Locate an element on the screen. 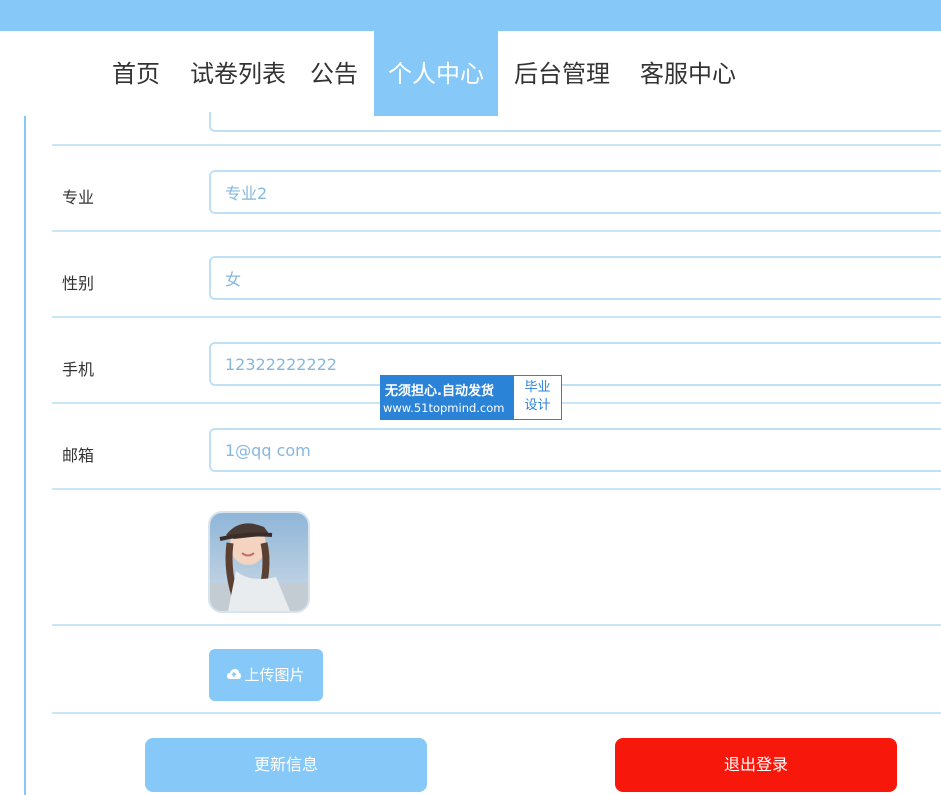  main-nav: 首页 试卷列表 公告 个人中心 后台管理 客服中心 is located at coordinates (470, 73).